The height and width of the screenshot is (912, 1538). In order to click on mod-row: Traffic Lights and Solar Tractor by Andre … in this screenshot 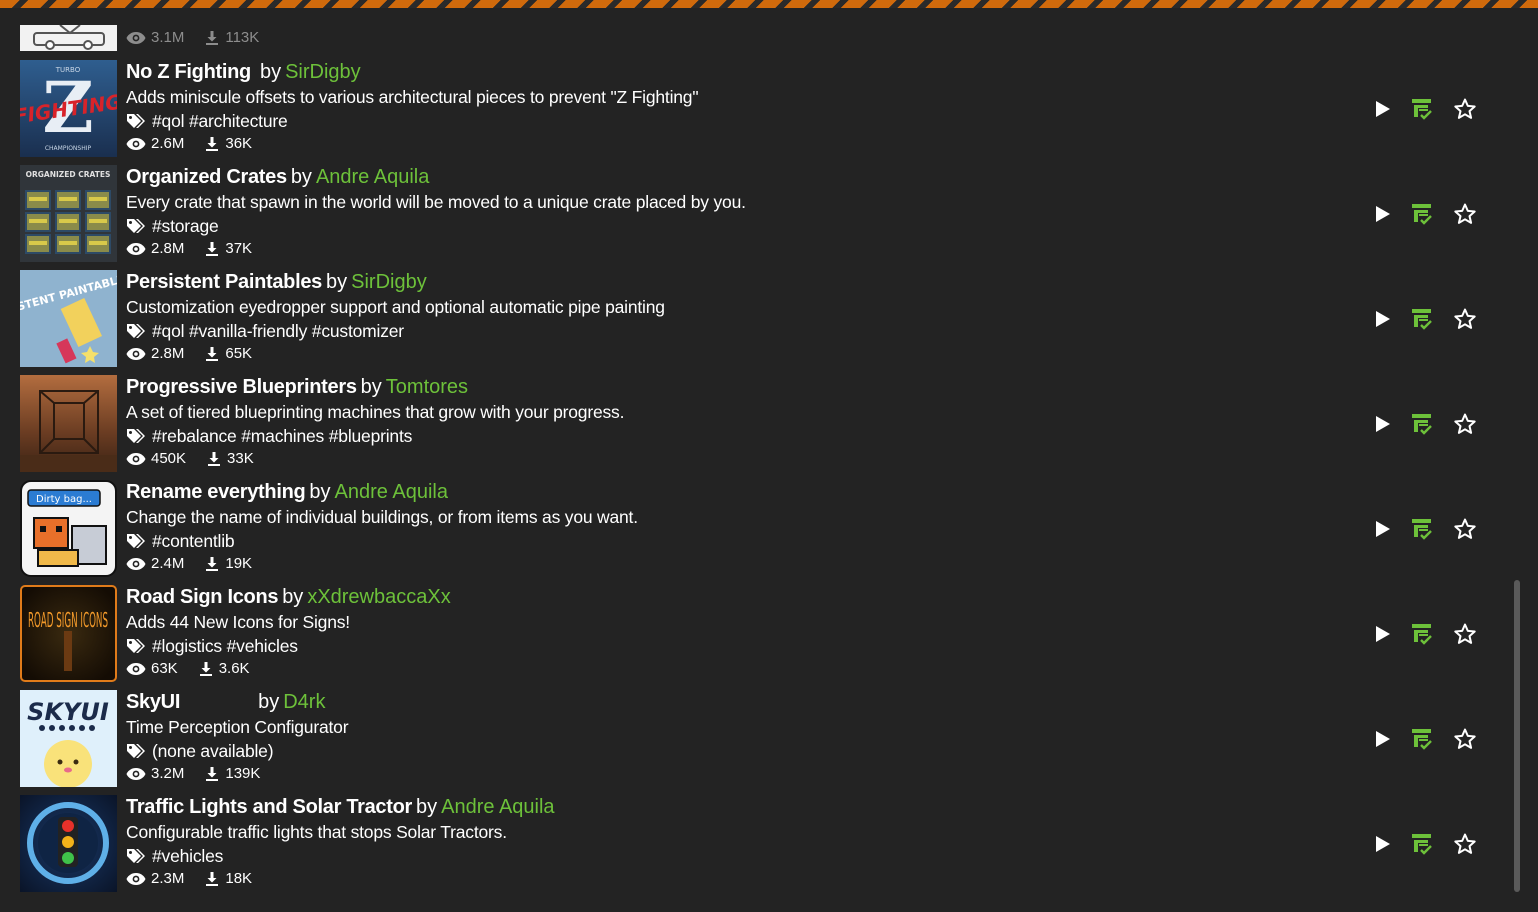, I will do `click(760, 847)`.